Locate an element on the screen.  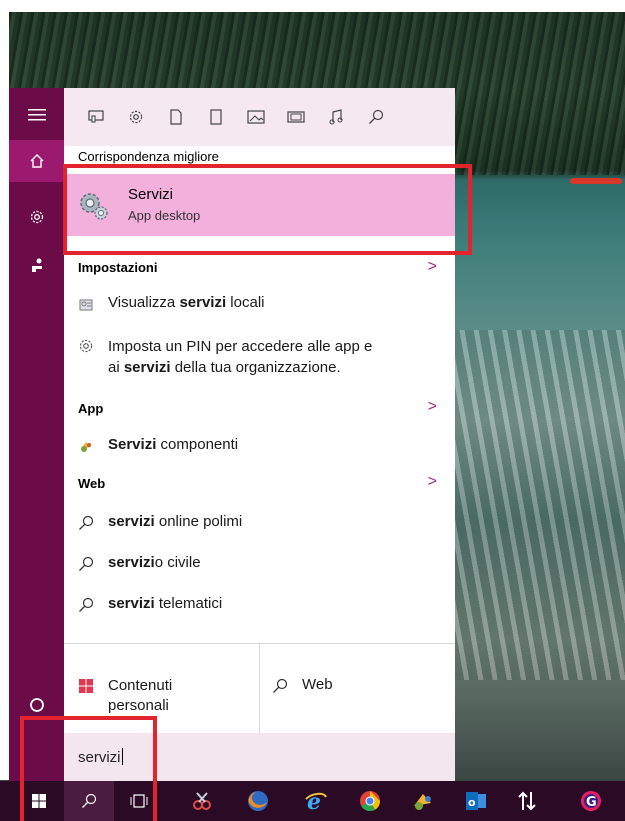
web-search-button: Web is located at coordinates (302, 685).